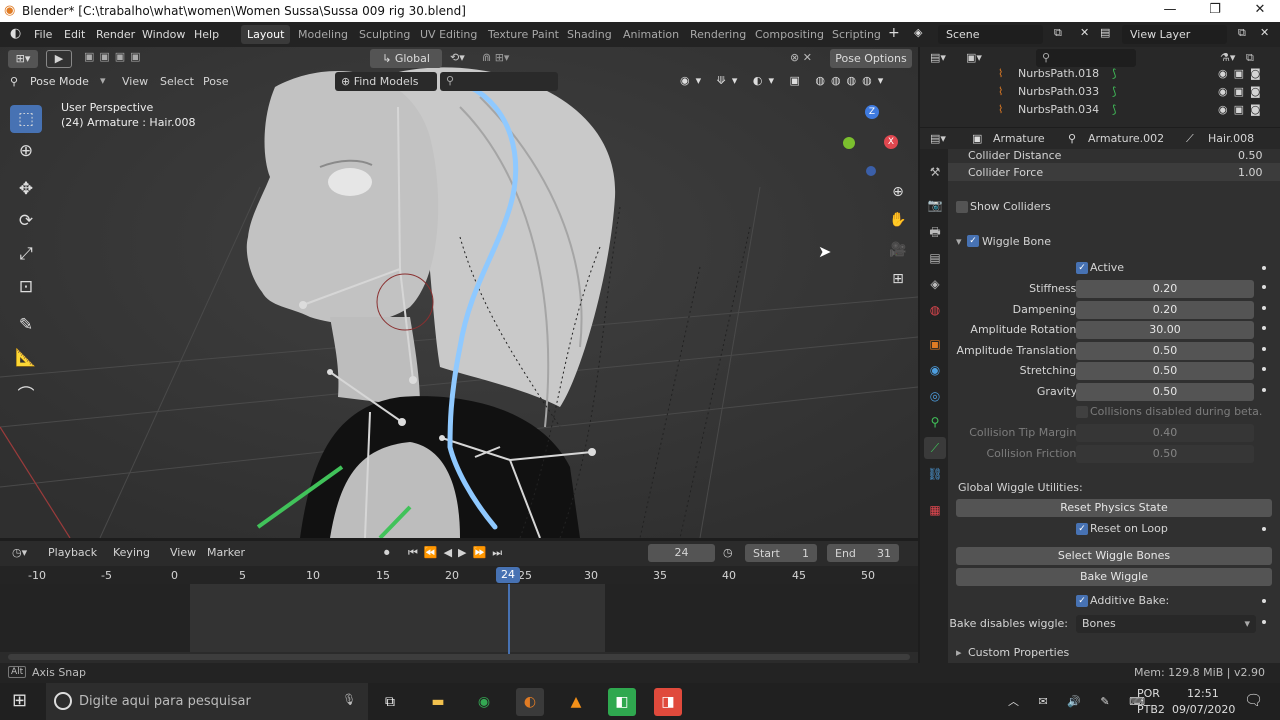  I want to click on clock-time: 12:51, so click(1203, 693).